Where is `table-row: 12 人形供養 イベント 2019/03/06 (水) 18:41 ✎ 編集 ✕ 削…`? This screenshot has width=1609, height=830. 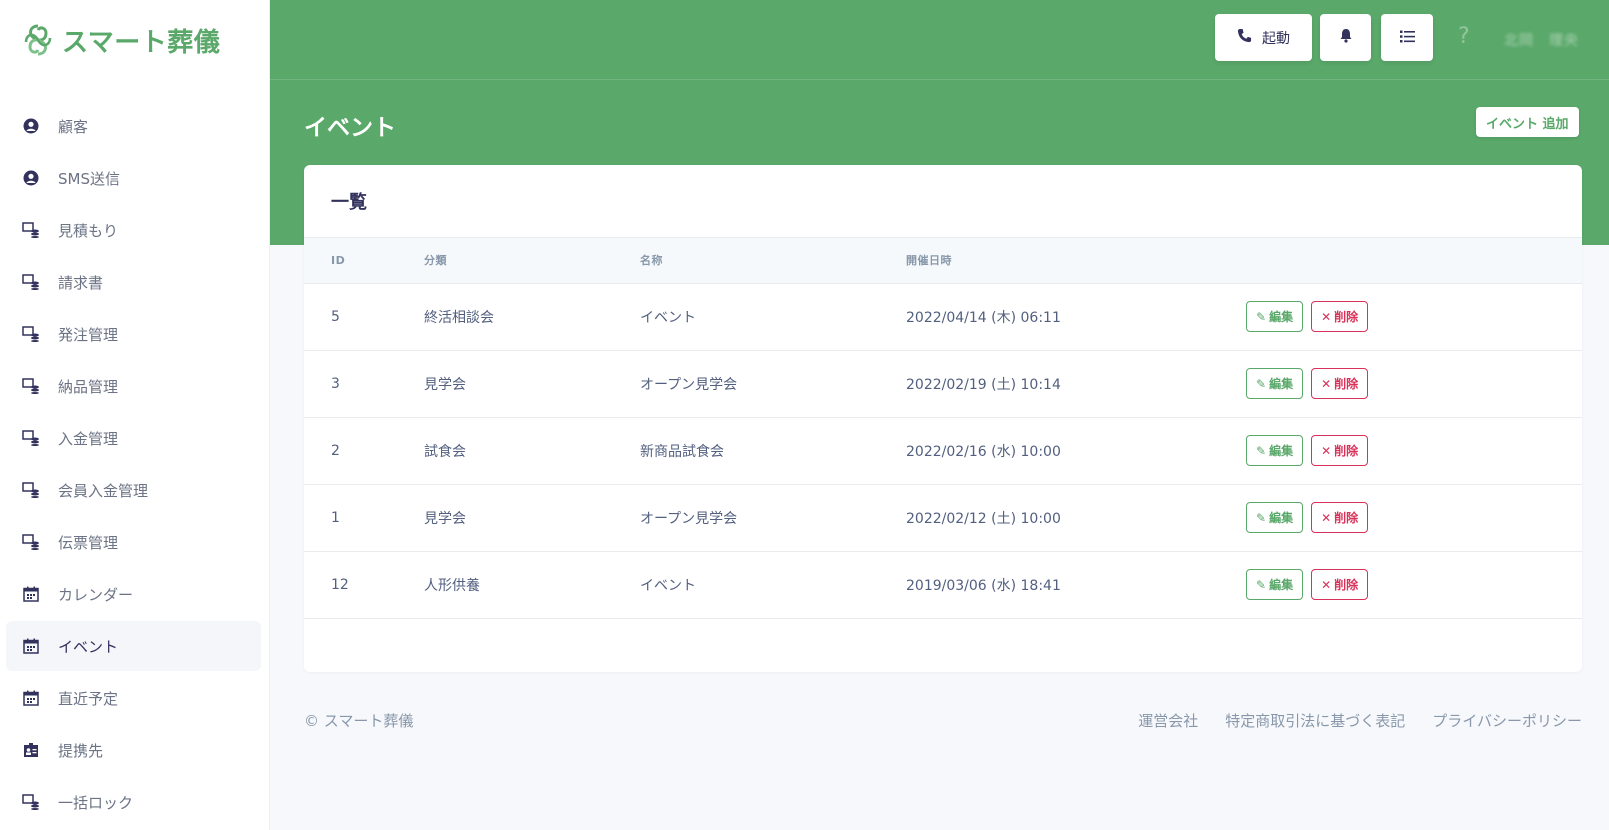 table-row: 12 人形供養 イベント 2019/03/06 (水) 18:41 ✎ 編集 ✕ 削… is located at coordinates (943, 584).